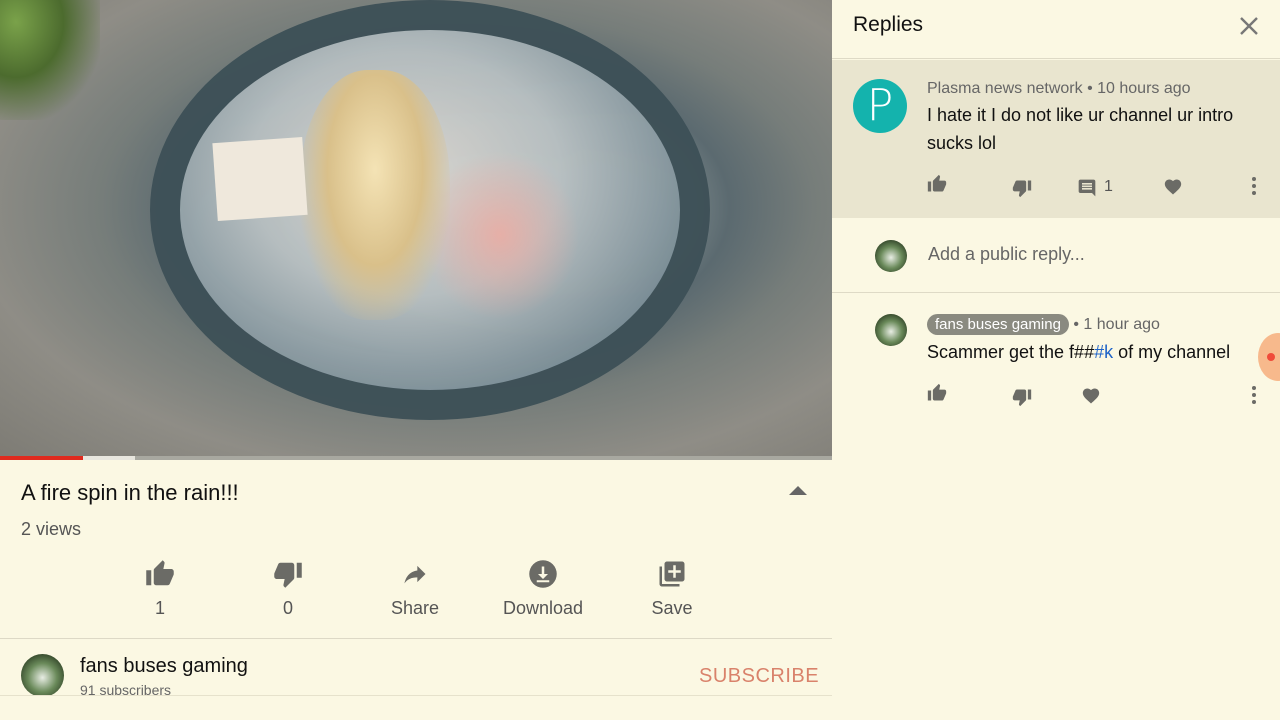 This screenshot has width=1280, height=720. What do you see at coordinates (1103, 352) in the screenshot?
I see `reply-text-hashtag: #k` at bounding box center [1103, 352].